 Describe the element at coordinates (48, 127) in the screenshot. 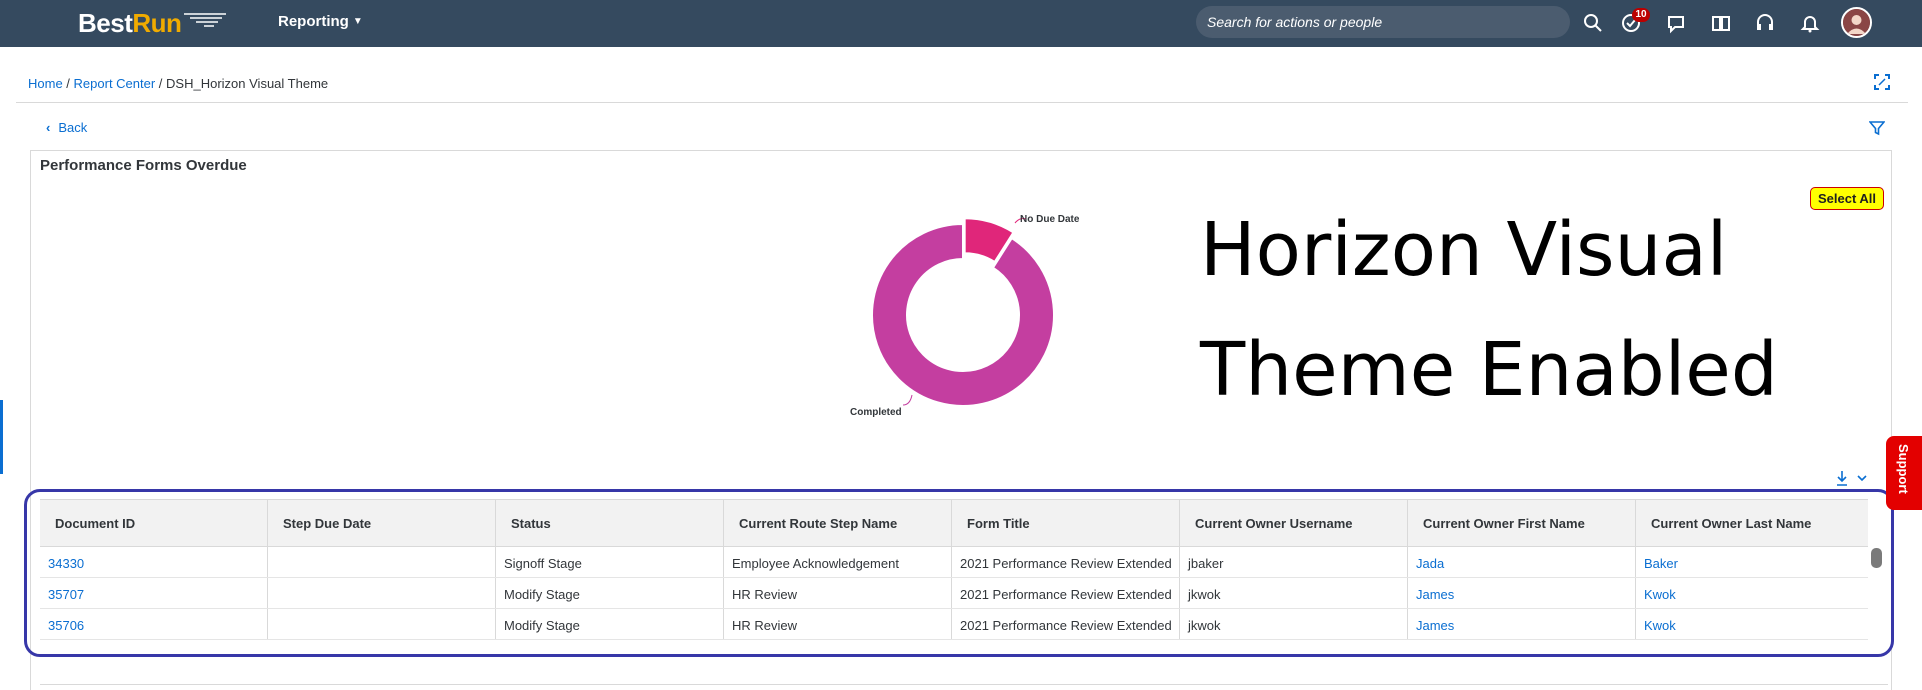

I see `chevron-left-icon: ‹` at that location.